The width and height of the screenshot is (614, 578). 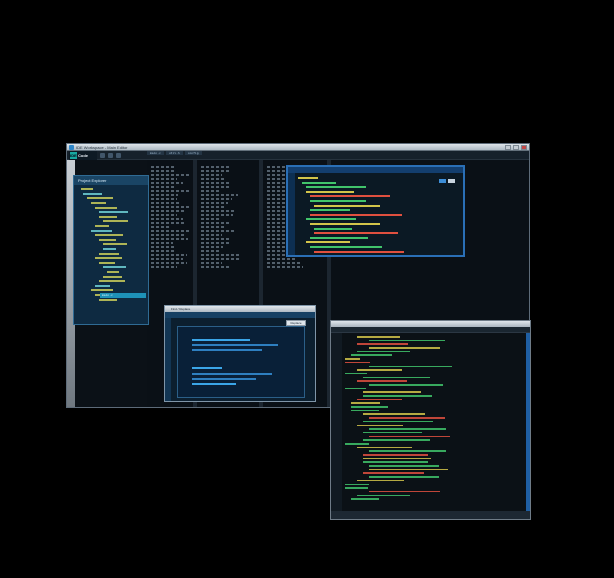 I want to click on close-button, so click(x=524, y=147).